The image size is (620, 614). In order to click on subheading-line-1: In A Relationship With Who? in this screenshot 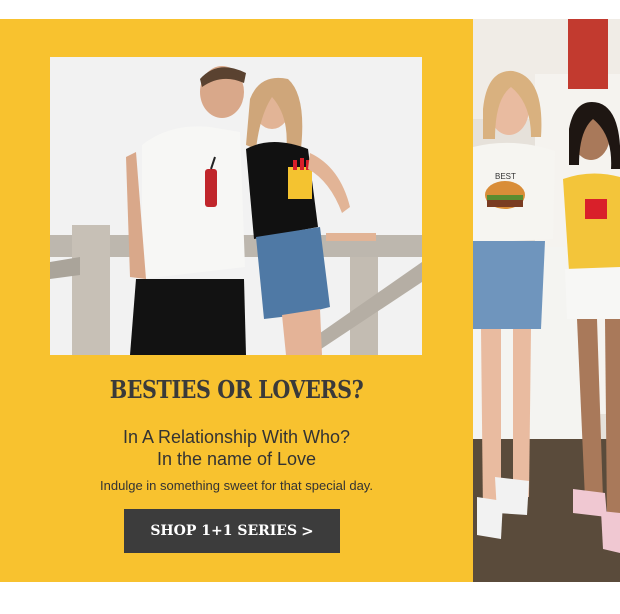, I will do `click(236, 437)`.